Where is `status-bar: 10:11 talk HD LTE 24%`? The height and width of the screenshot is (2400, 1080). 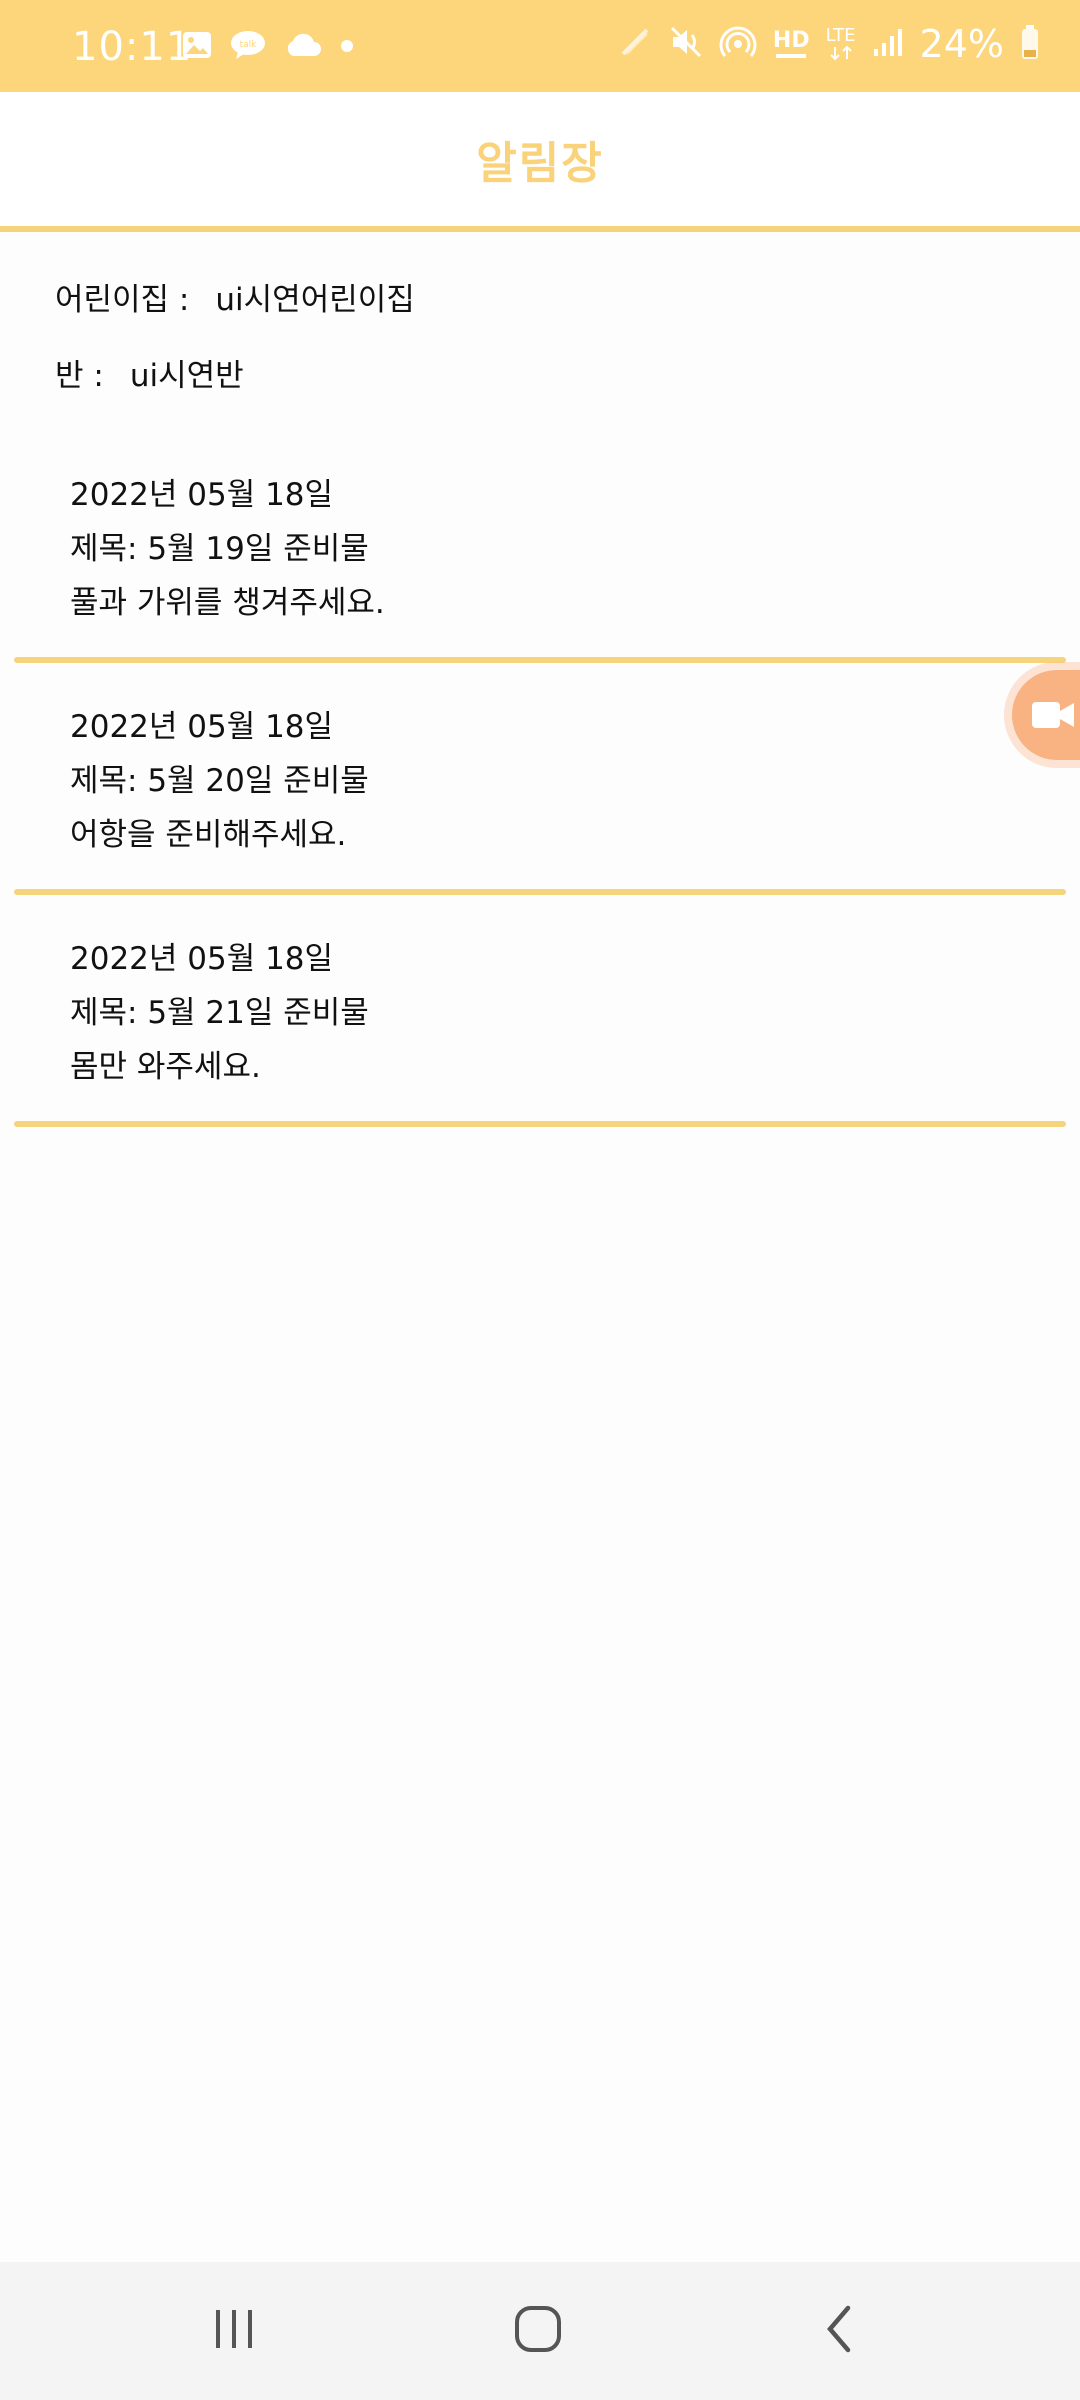 status-bar: 10:11 talk HD LTE 24% is located at coordinates (540, 46).